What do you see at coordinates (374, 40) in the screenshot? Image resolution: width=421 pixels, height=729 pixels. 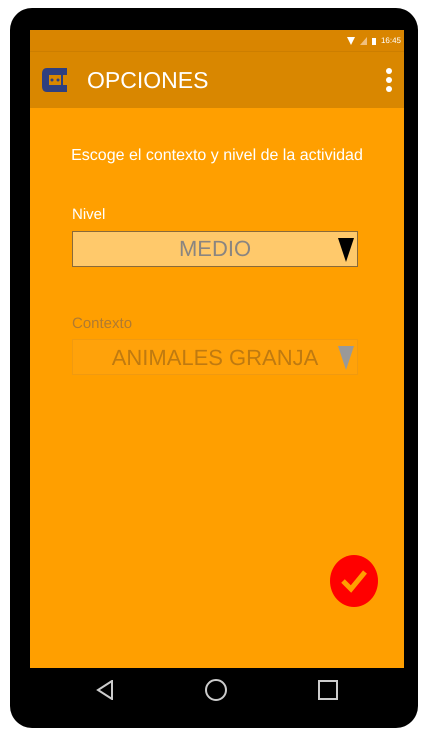 I see `battery-icon` at bounding box center [374, 40].